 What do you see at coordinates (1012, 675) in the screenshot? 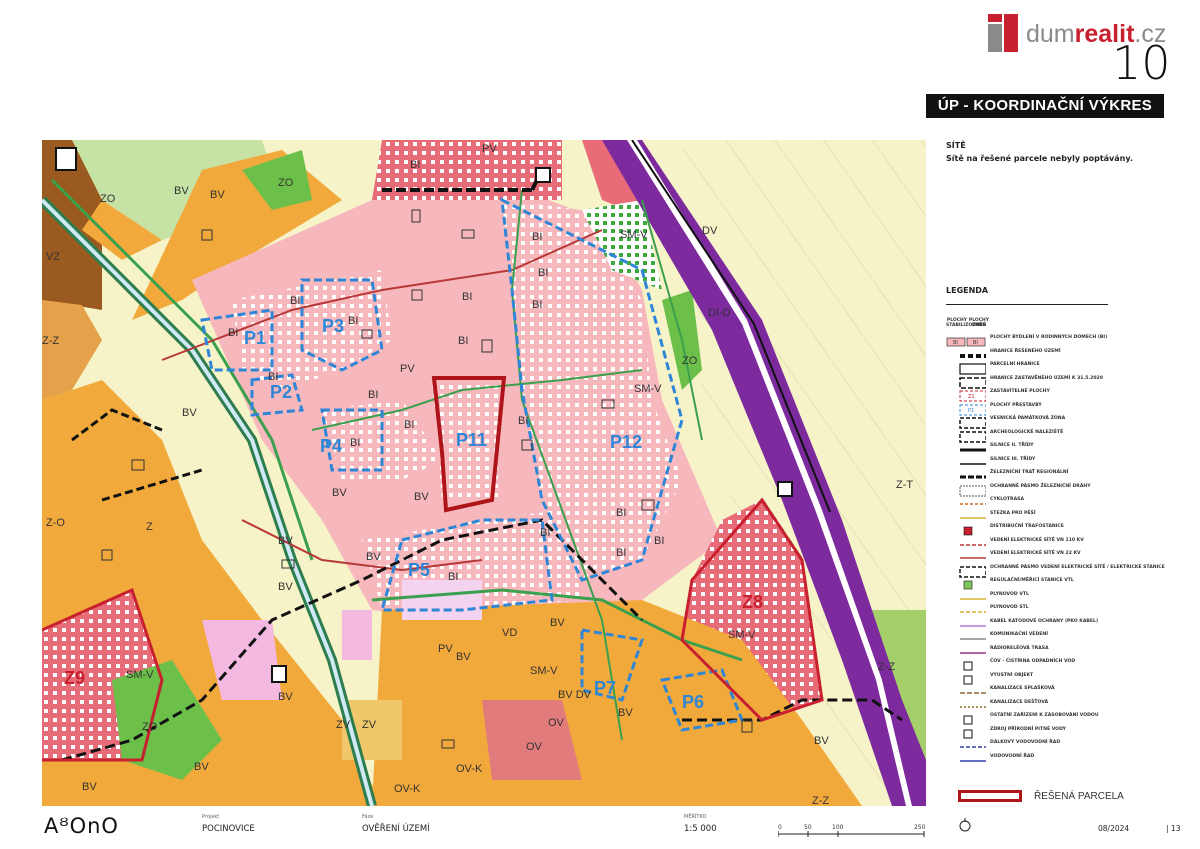
I see `legend-item-label: VÝUSTNÍ OBJEKT` at bounding box center [1012, 675].